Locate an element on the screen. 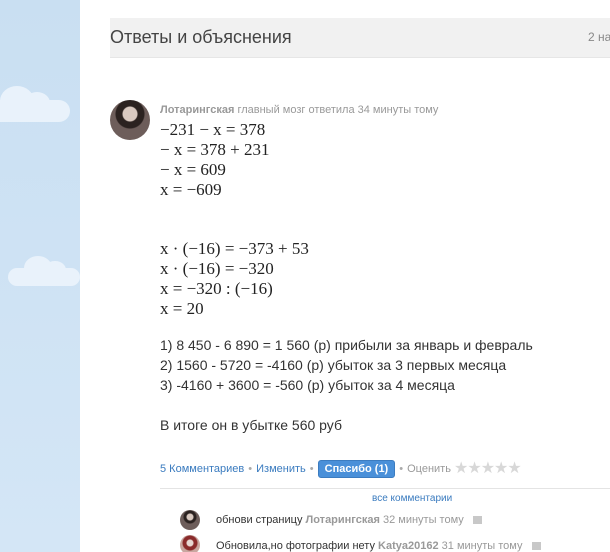 The image size is (610, 552). edit-link: Изменить is located at coordinates (281, 469).